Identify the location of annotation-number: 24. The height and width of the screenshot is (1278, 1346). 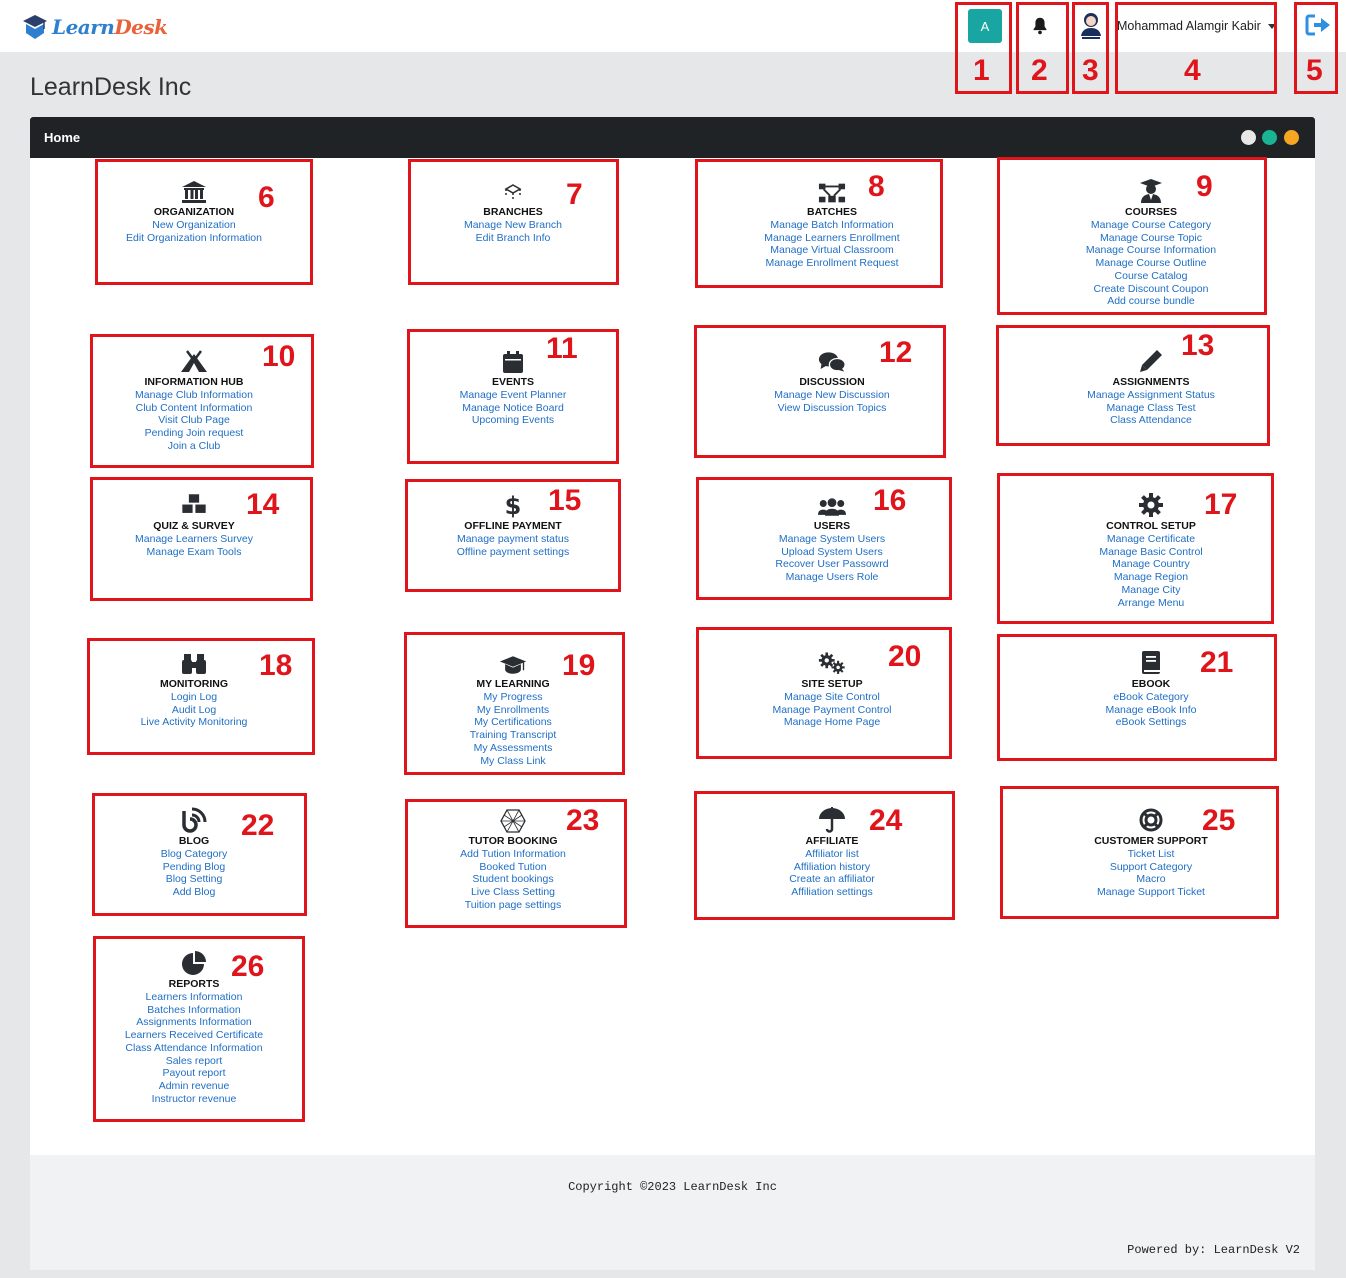
(886, 820).